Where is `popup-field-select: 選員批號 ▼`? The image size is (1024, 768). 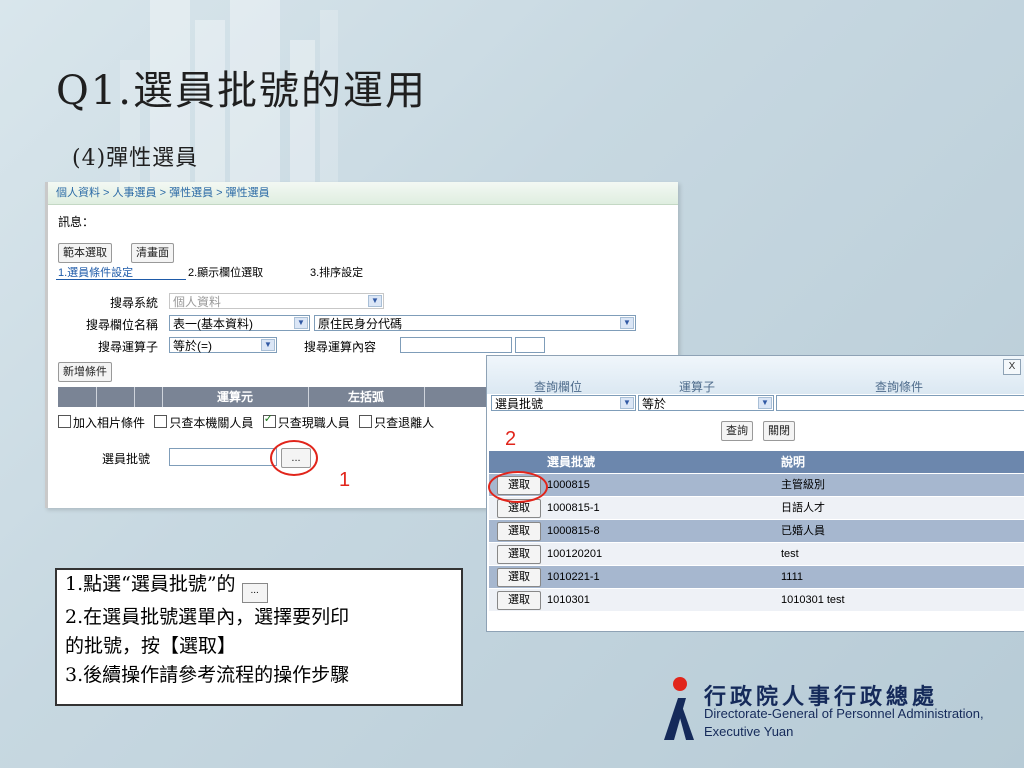
popup-field-select: 選員批號 ▼ is located at coordinates (563, 403).